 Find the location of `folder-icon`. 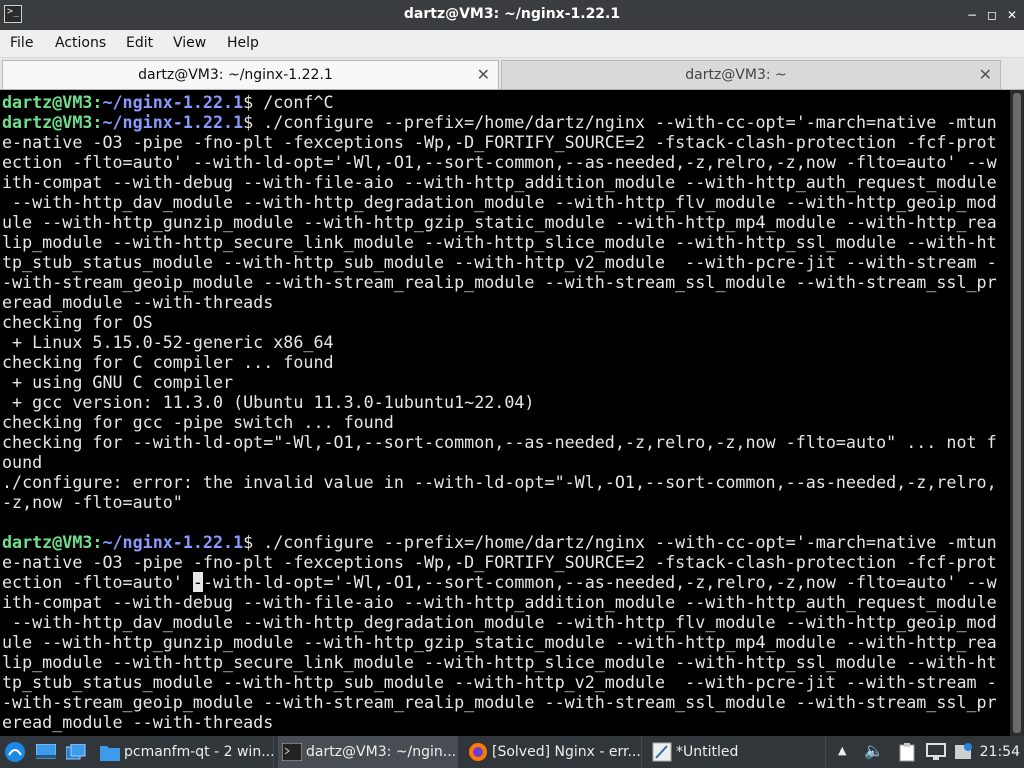

folder-icon is located at coordinates (110, 753).